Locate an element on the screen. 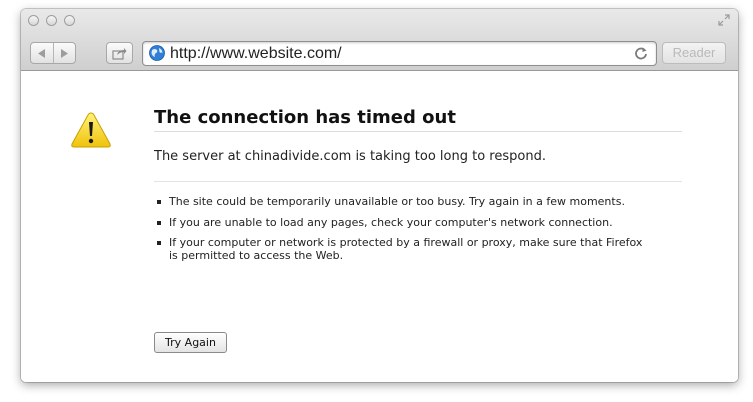 Image resolution: width=753 pixels, height=402 pixels. back-forward-group is located at coordinates (53, 53).